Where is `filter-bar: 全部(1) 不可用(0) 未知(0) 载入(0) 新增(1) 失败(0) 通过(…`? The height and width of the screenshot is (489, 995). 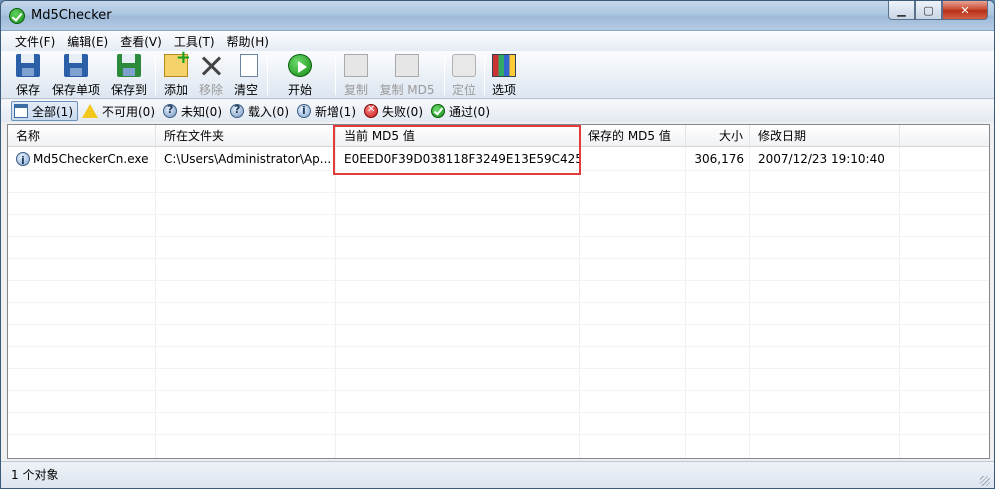
filter-bar: 全部(1) 不可用(0) 未知(0) 载入(0) 新增(1) 失败(0) 通过(… is located at coordinates (497, 111).